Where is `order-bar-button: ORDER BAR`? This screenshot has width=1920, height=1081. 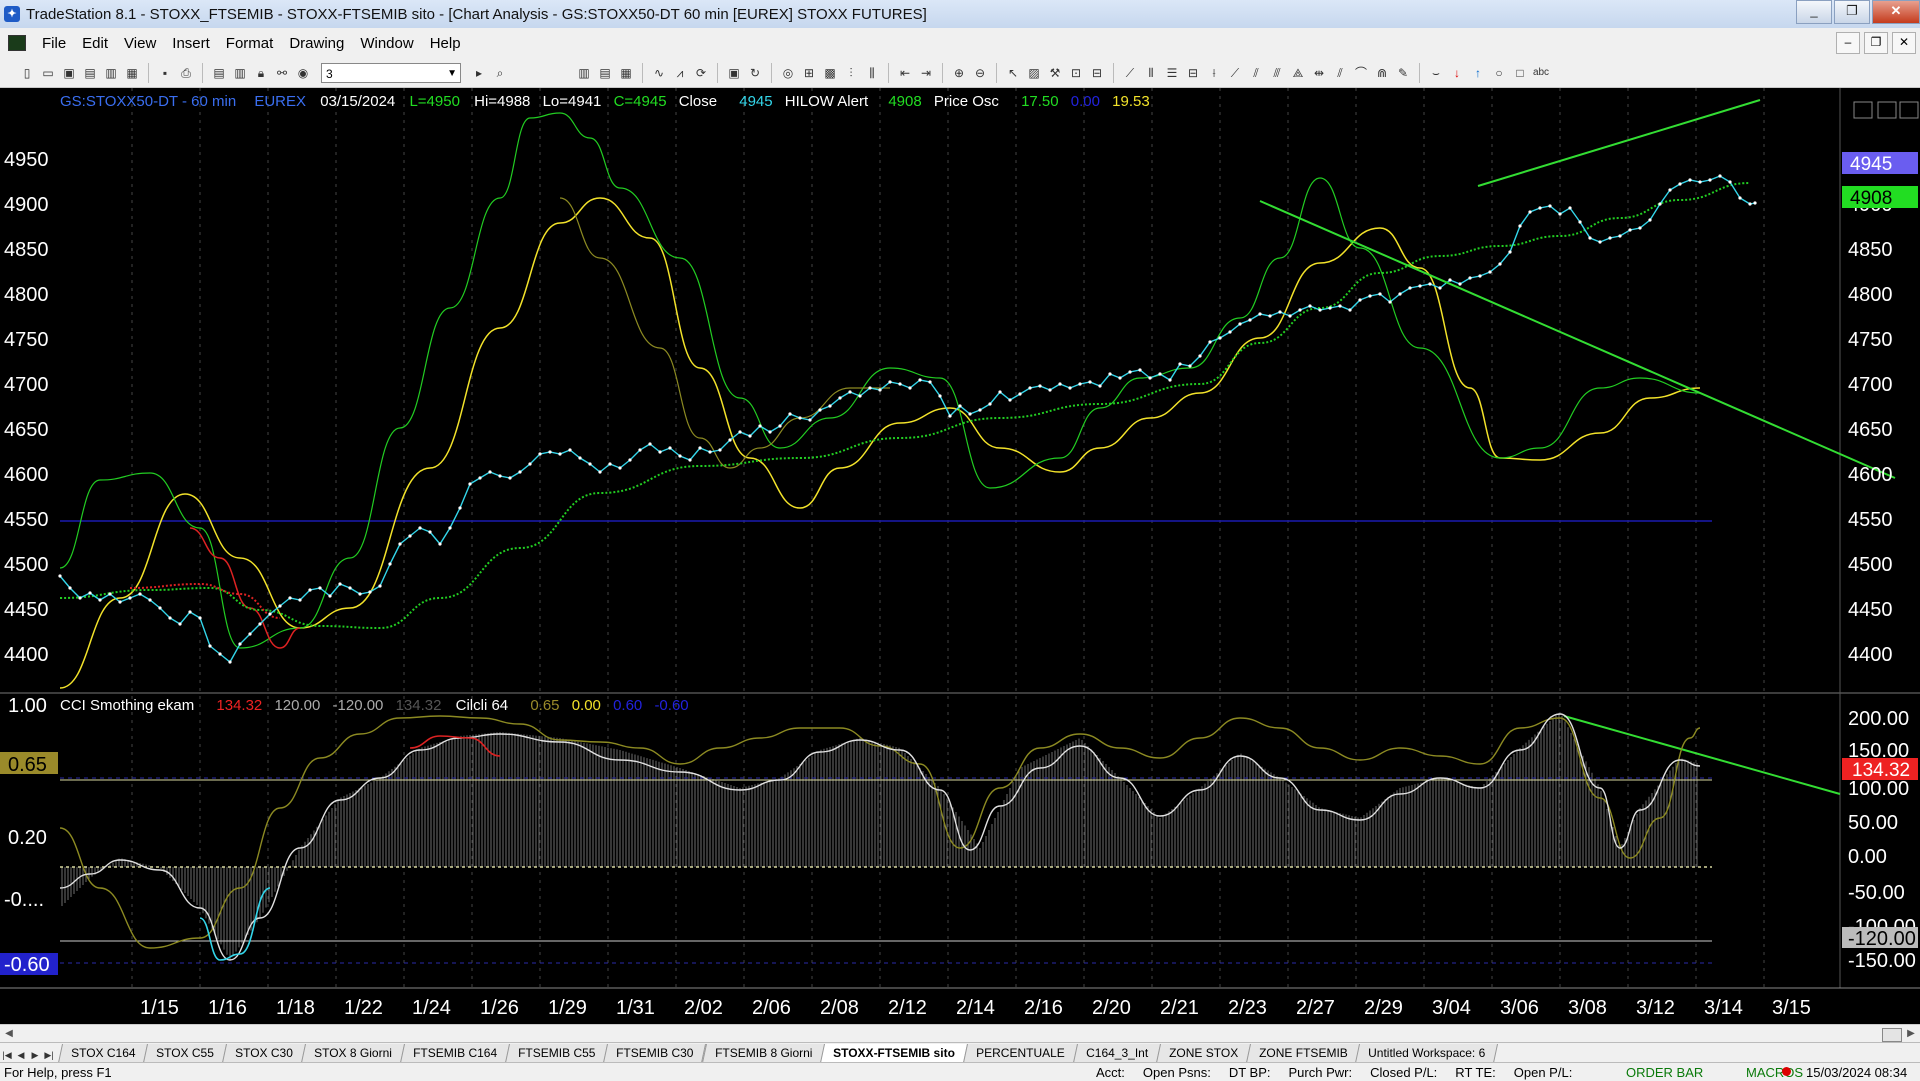
order-bar-button: ORDER BAR is located at coordinates (1664, 1072).